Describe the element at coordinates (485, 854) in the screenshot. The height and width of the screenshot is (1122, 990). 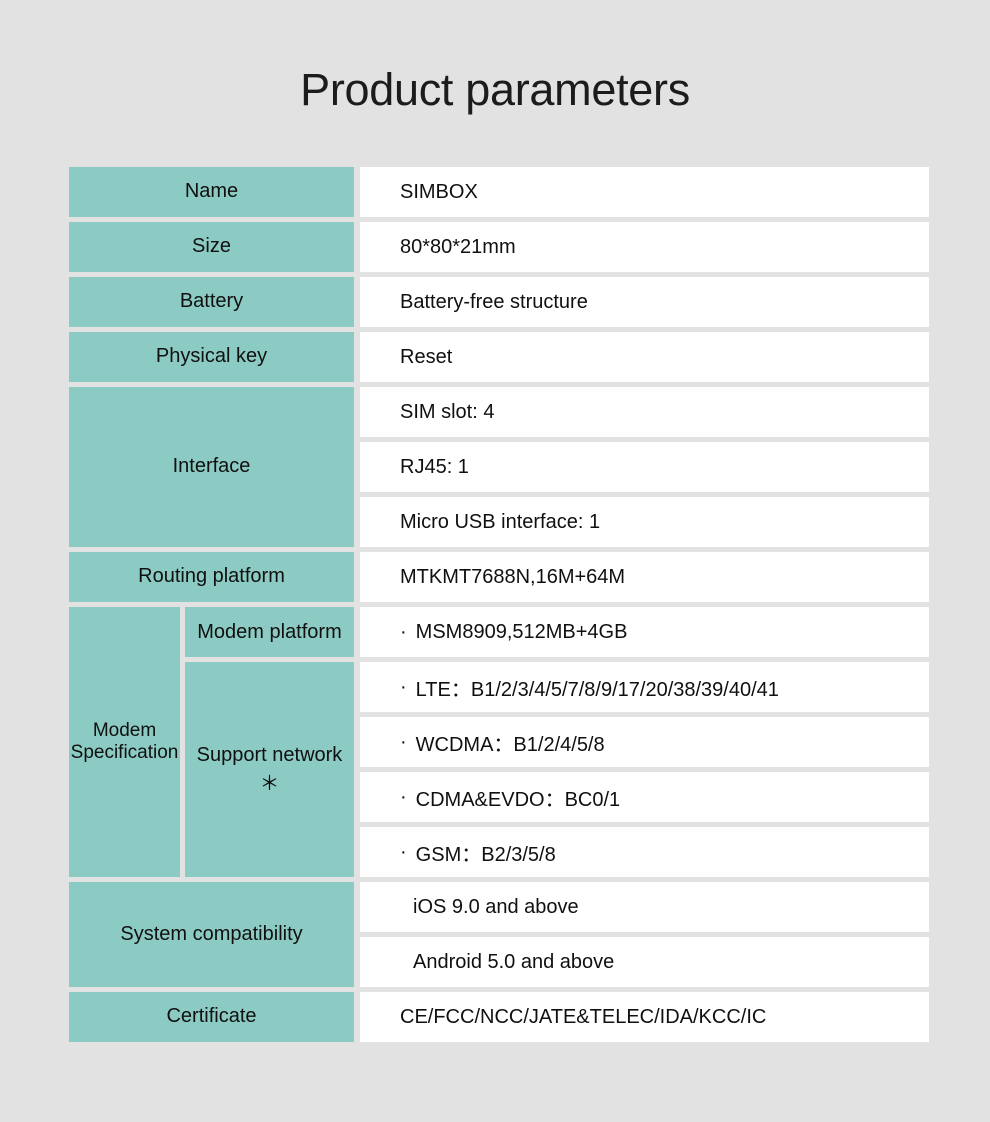
I see `support-network-value-gsm: GSM：B2/3/5/8` at that location.